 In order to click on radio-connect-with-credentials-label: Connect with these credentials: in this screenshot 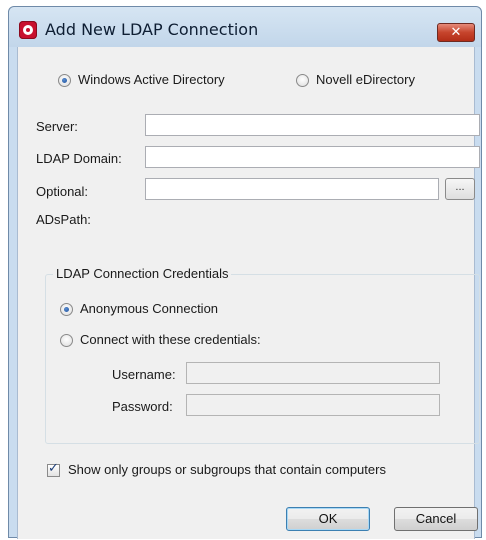, I will do `click(170, 339)`.